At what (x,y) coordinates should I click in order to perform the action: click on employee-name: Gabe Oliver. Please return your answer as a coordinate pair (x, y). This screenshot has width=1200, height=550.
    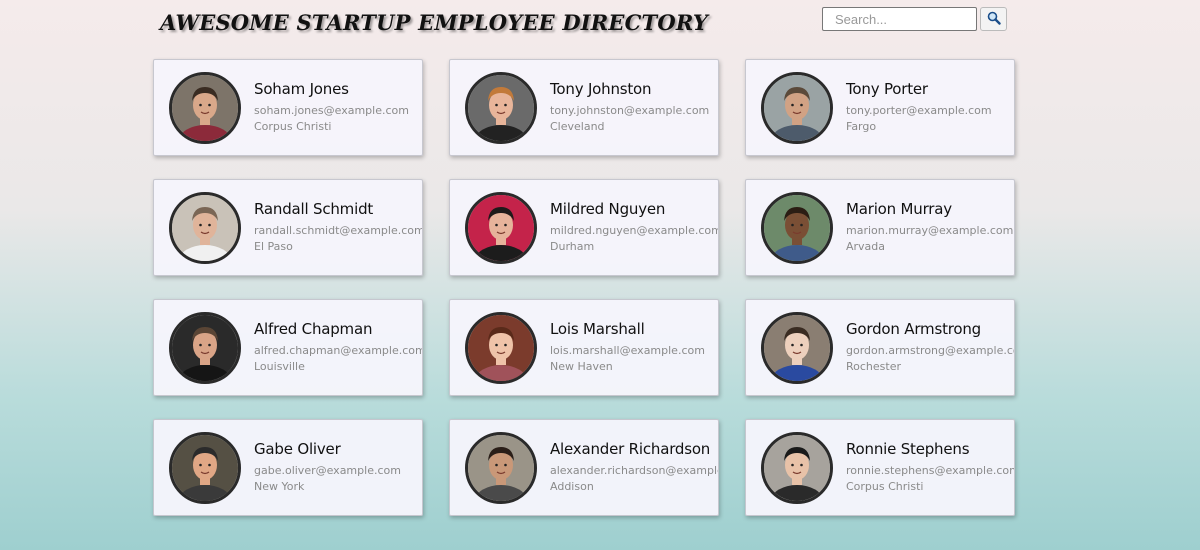
    Looking at the image, I should click on (297, 449).